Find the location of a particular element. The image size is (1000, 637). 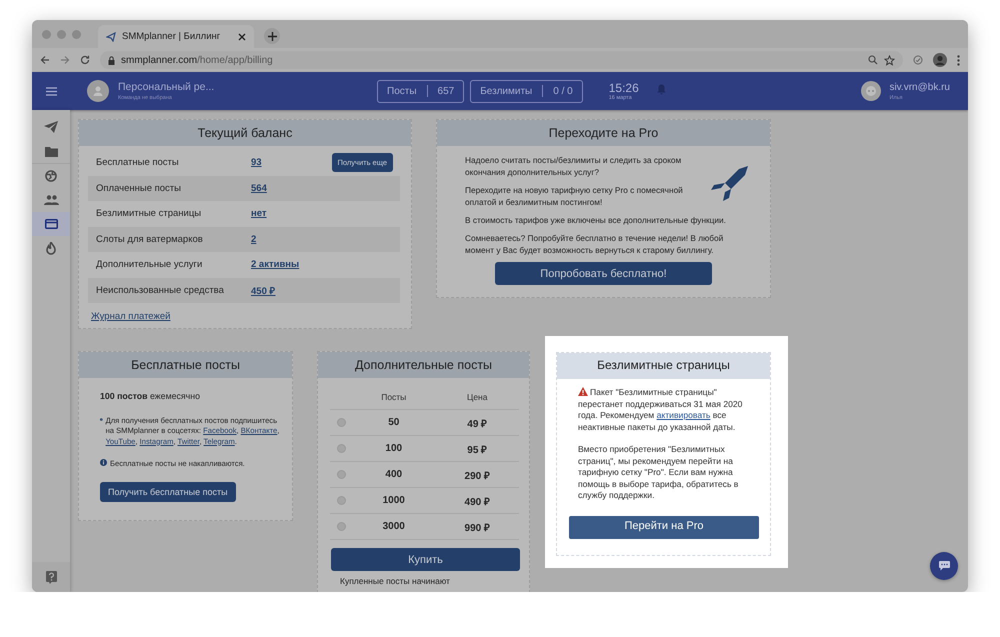

promo-paragraph: Переходите на новую тарифную сетку Pro с помесячной оплатой и безлимитным постингом! is located at coordinates (574, 196).